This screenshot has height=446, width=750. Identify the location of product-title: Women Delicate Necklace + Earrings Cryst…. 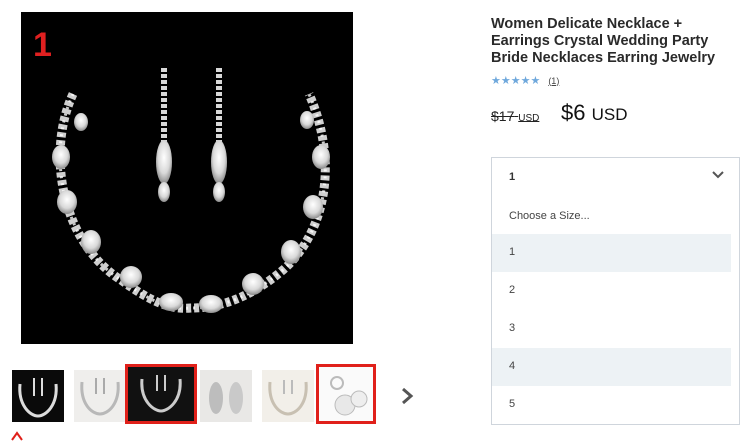
(603, 41).